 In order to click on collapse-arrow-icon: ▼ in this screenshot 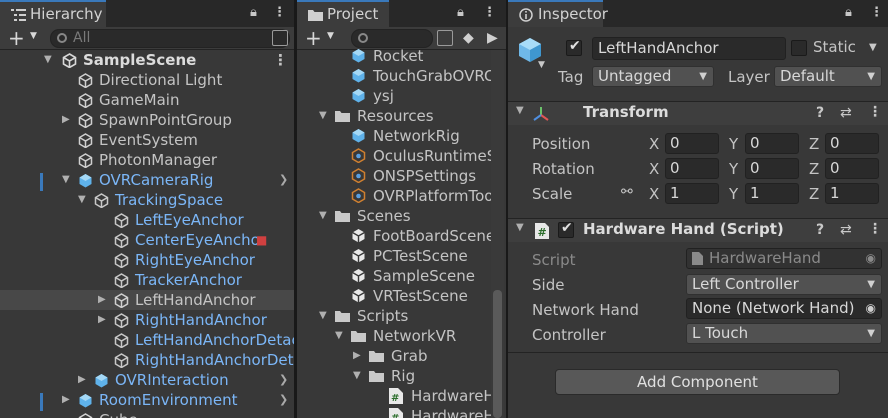, I will do `click(520, 227)`.